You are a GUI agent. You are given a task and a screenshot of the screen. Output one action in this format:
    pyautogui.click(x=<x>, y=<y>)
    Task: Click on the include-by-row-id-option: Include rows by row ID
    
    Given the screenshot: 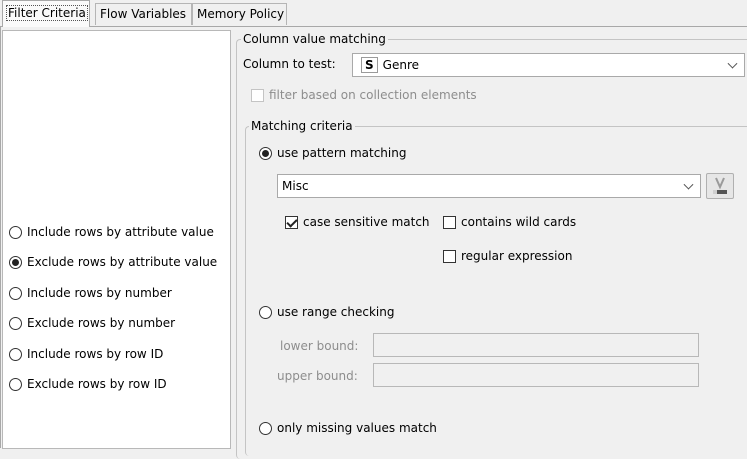 What is the action you would take?
    pyautogui.click(x=86, y=354)
    